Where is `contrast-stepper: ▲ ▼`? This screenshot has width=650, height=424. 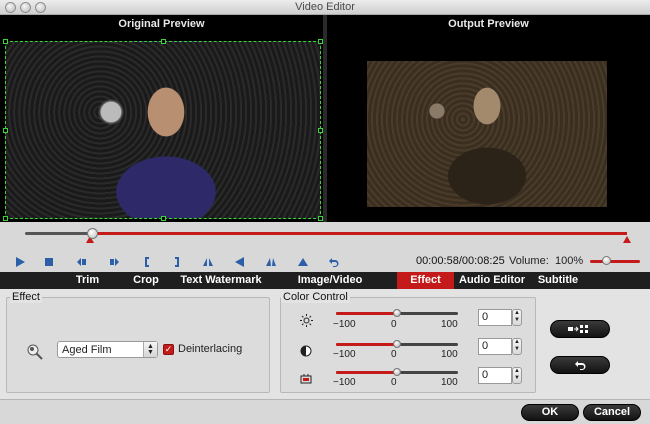 contrast-stepper: ▲ ▼ is located at coordinates (517, 346).